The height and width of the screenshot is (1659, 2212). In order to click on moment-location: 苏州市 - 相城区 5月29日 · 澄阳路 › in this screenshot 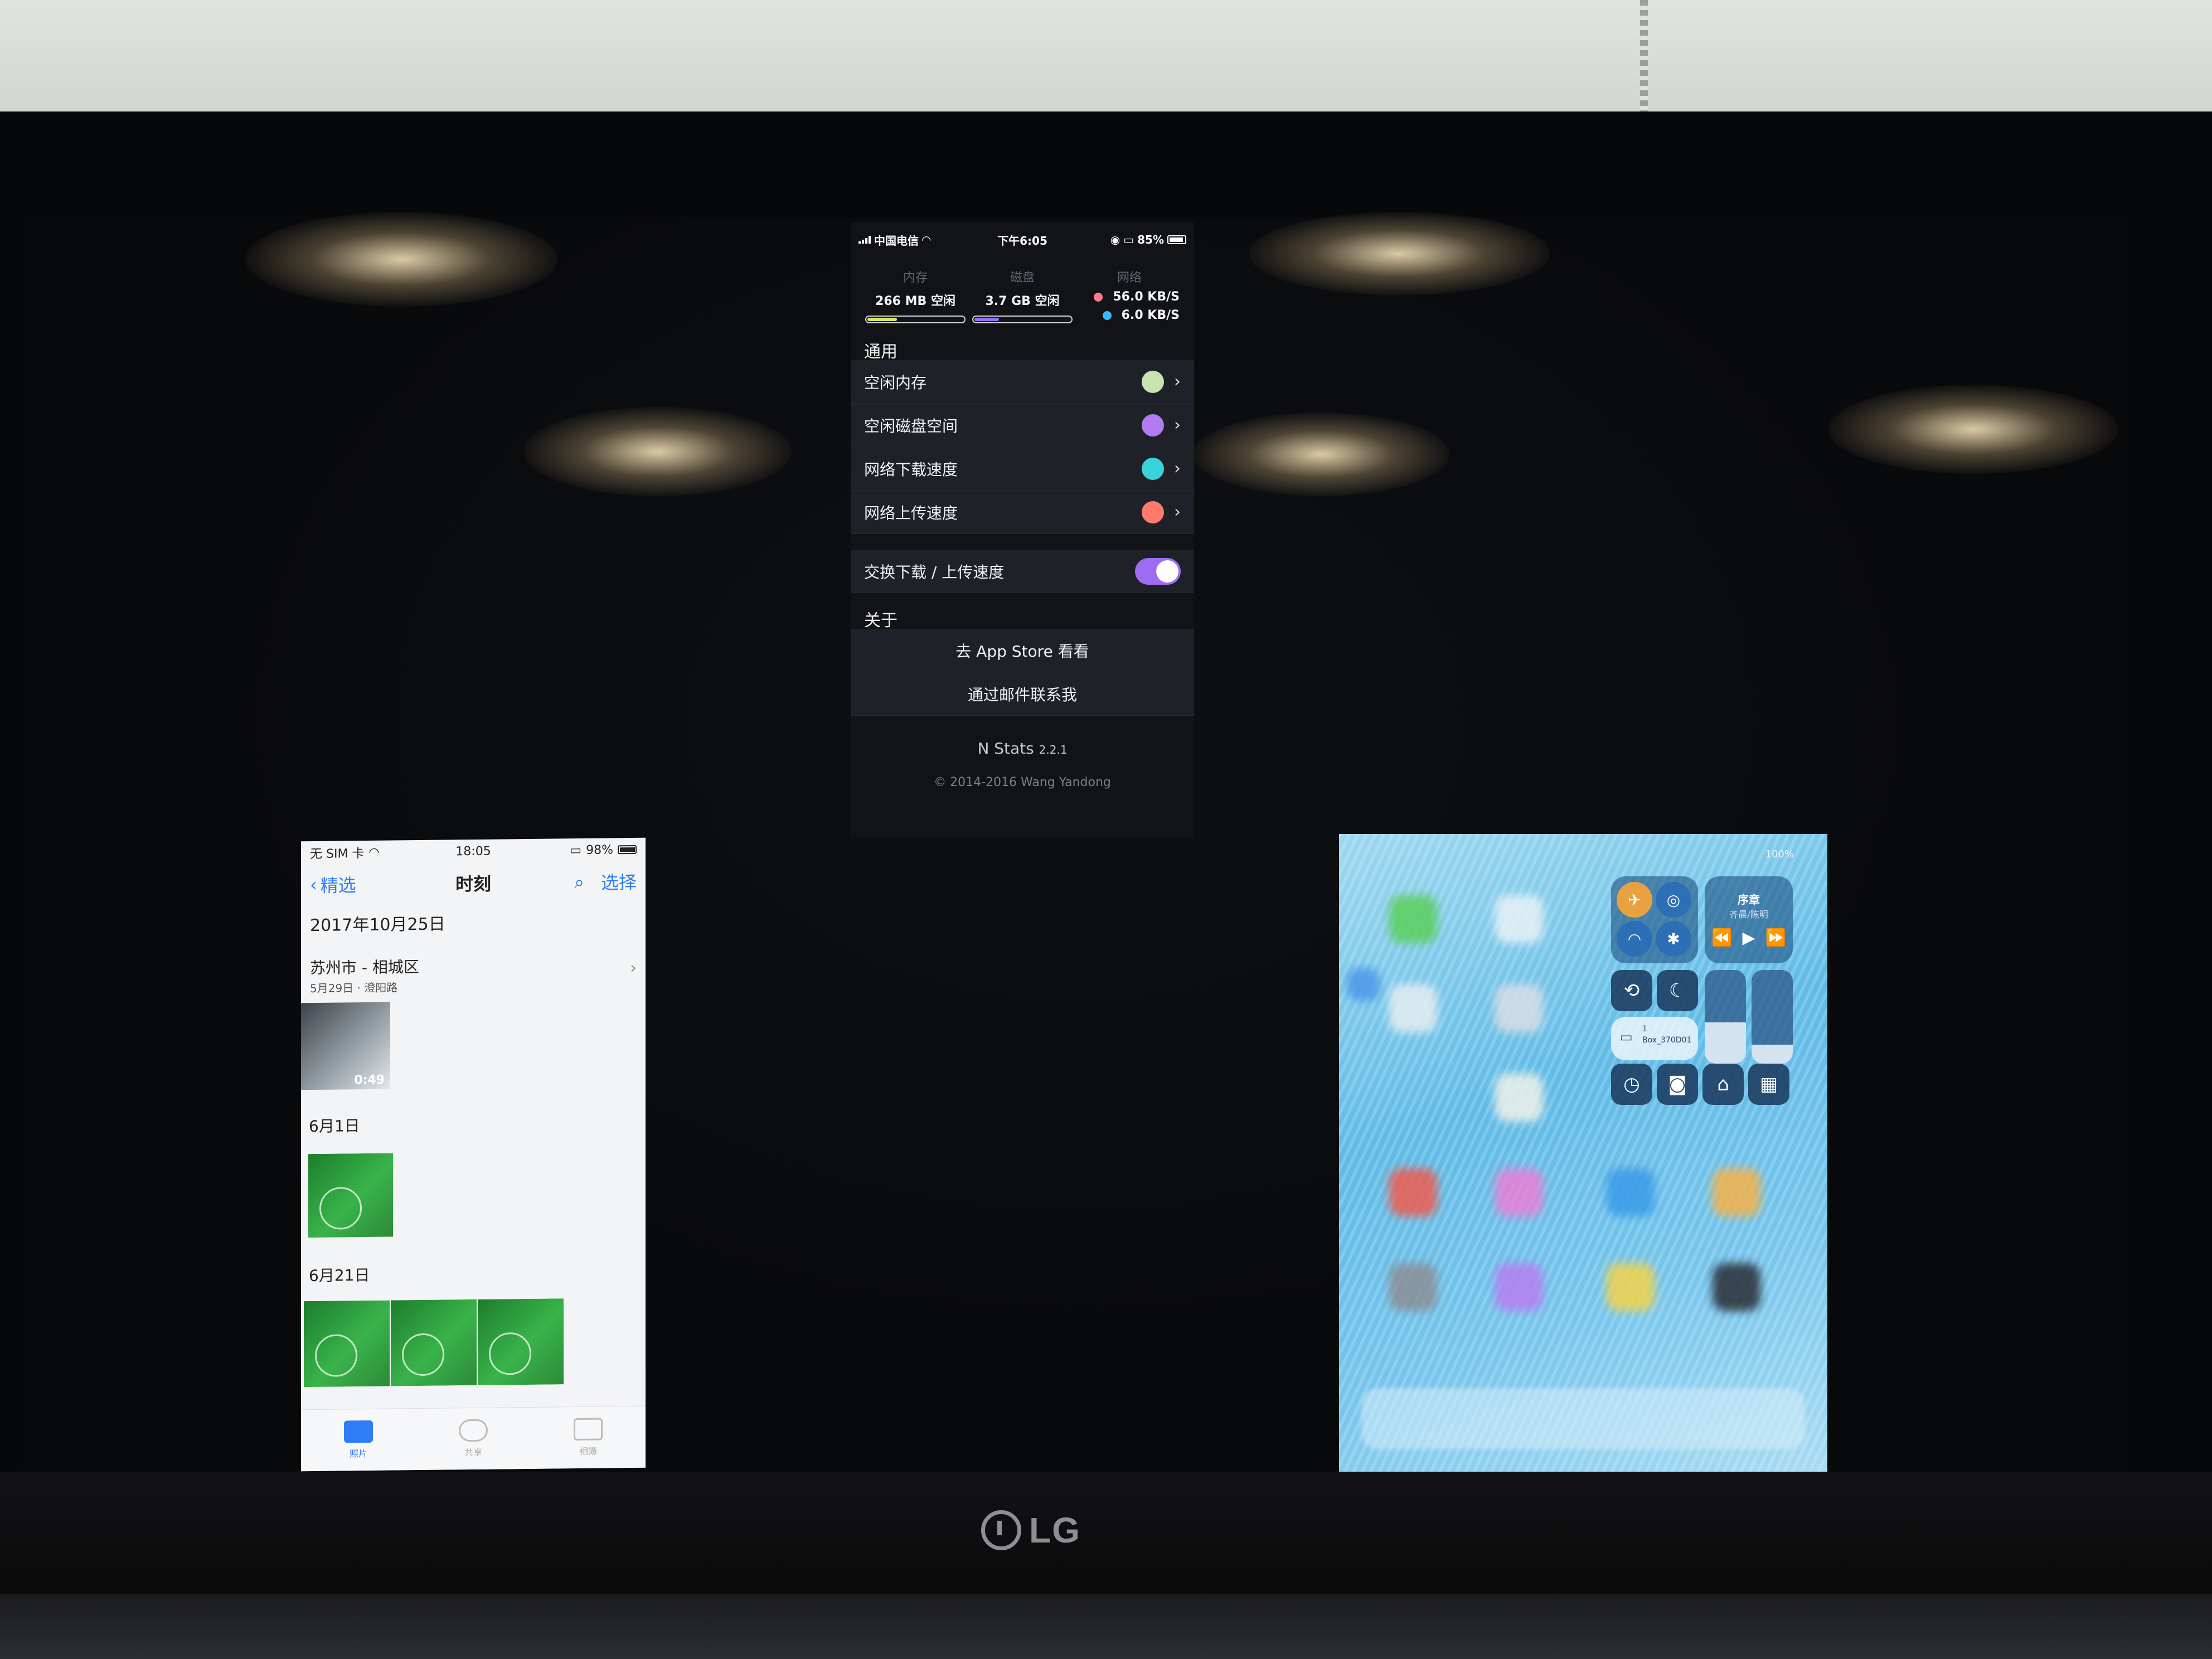, I will do `click(473, 969)`.